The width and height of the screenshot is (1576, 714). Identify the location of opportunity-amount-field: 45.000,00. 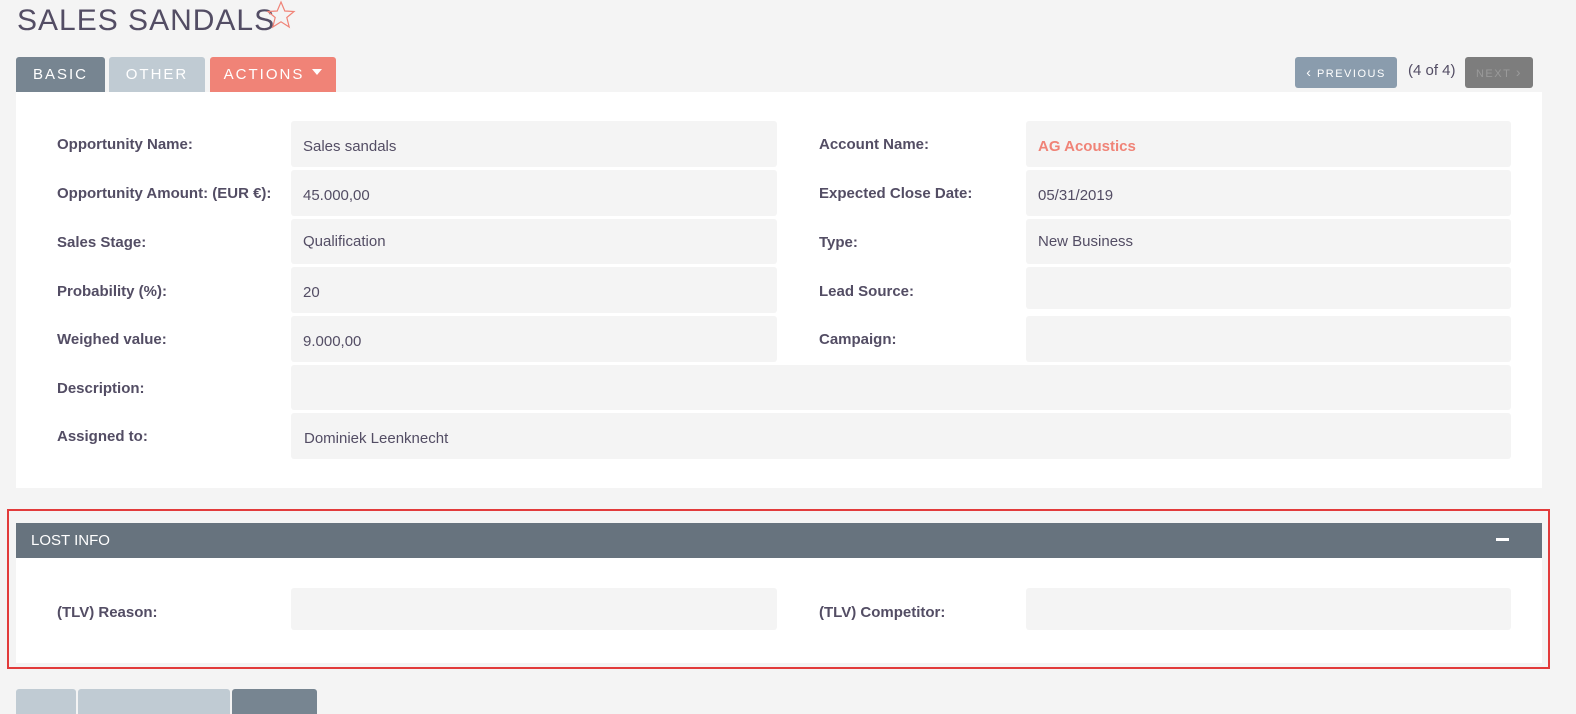
(534, 193).